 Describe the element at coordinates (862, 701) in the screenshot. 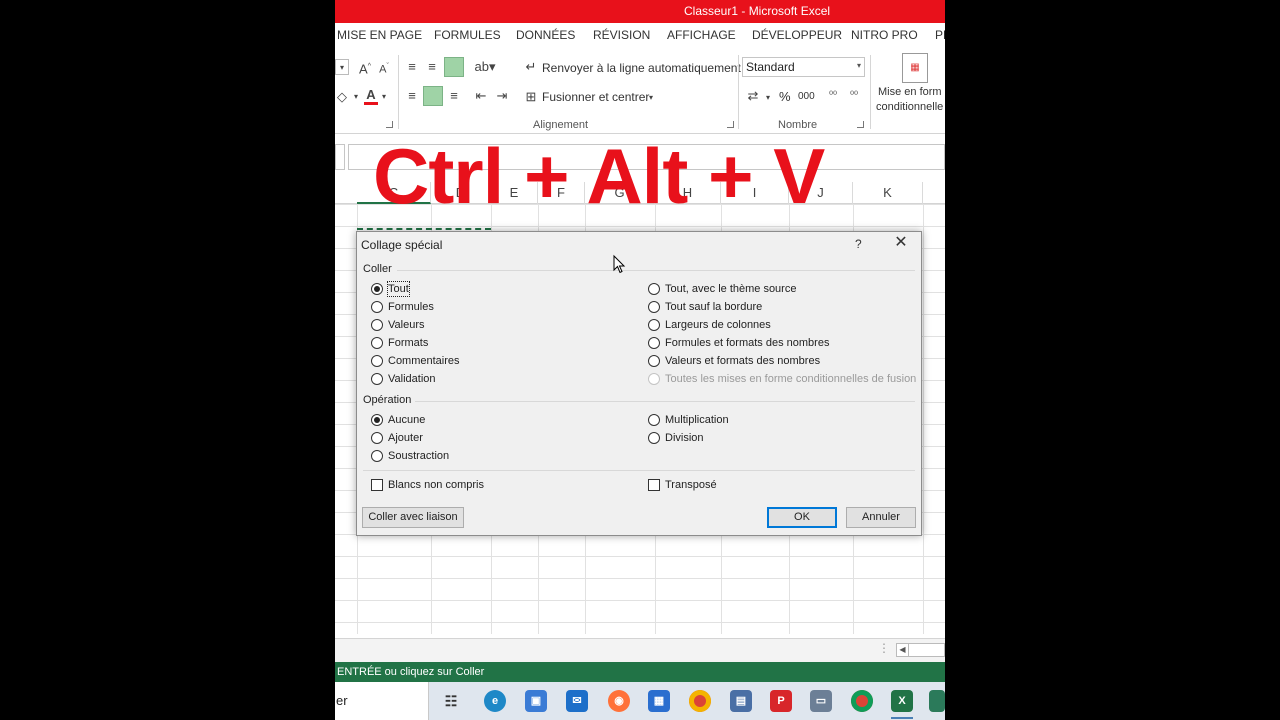

I see `chrome-profile-icon` at that location.